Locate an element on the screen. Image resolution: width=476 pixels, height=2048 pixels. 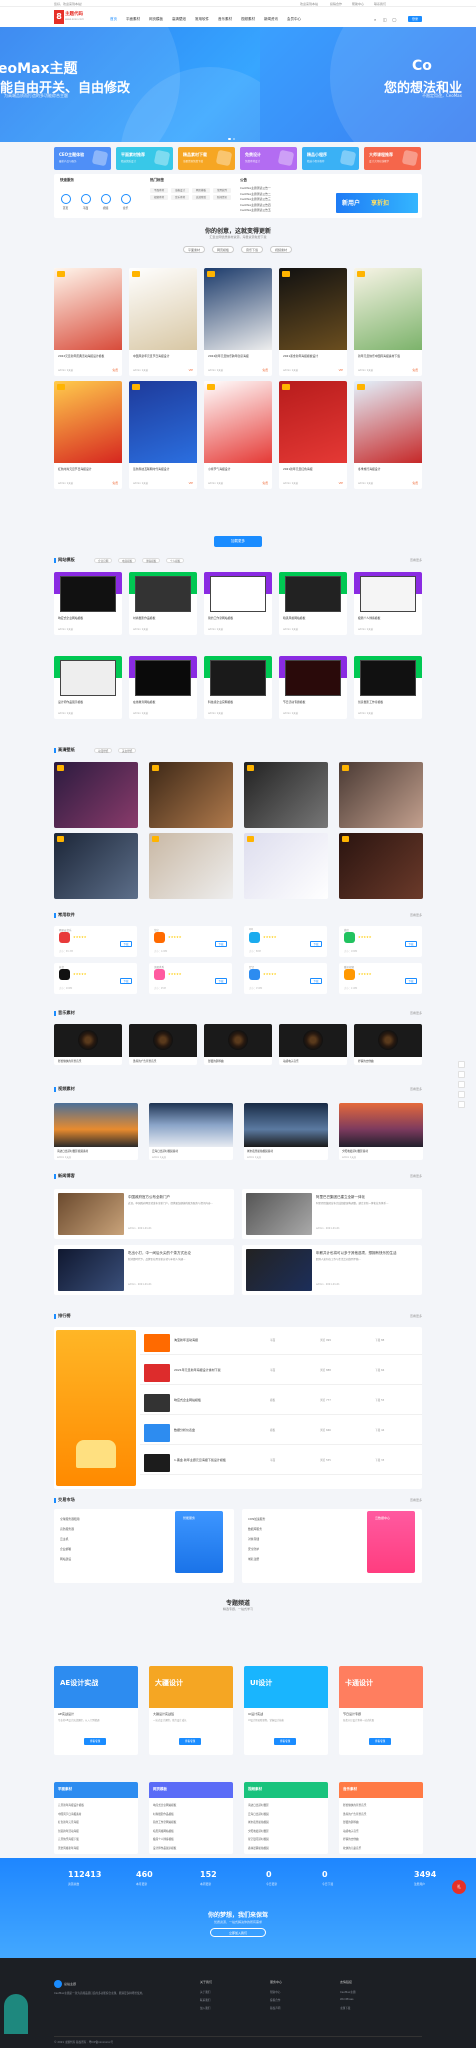
topic-title: AE实战设计 is located at coordinates (66, 1714).